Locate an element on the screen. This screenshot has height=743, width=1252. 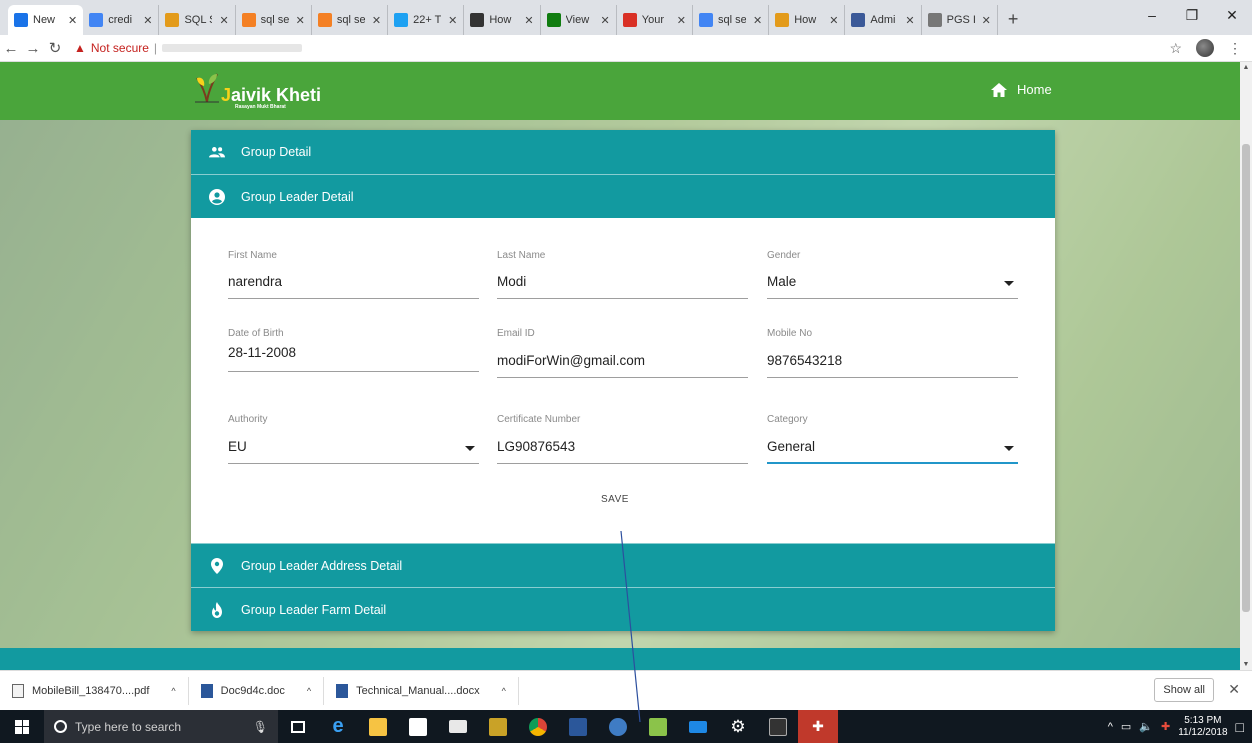
security-shield-app-icon: ✚ is located at coordinates (818, 726).